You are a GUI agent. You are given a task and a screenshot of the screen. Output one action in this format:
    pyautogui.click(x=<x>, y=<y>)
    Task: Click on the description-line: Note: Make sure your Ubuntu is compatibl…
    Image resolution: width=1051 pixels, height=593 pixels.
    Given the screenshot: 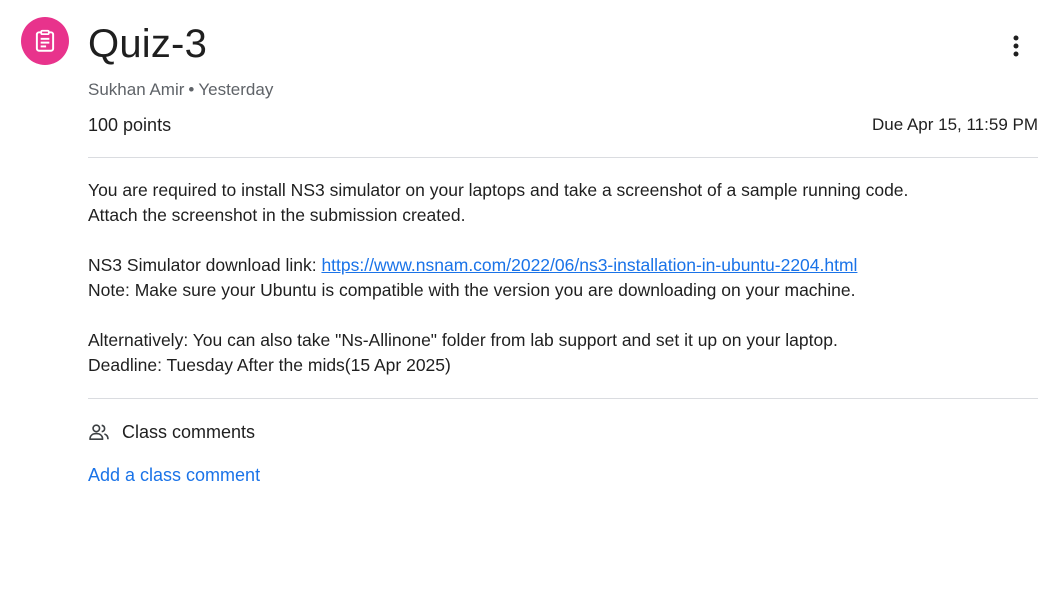 What is the action you would take?
    pyautogui.click(x=472, y=290)
    